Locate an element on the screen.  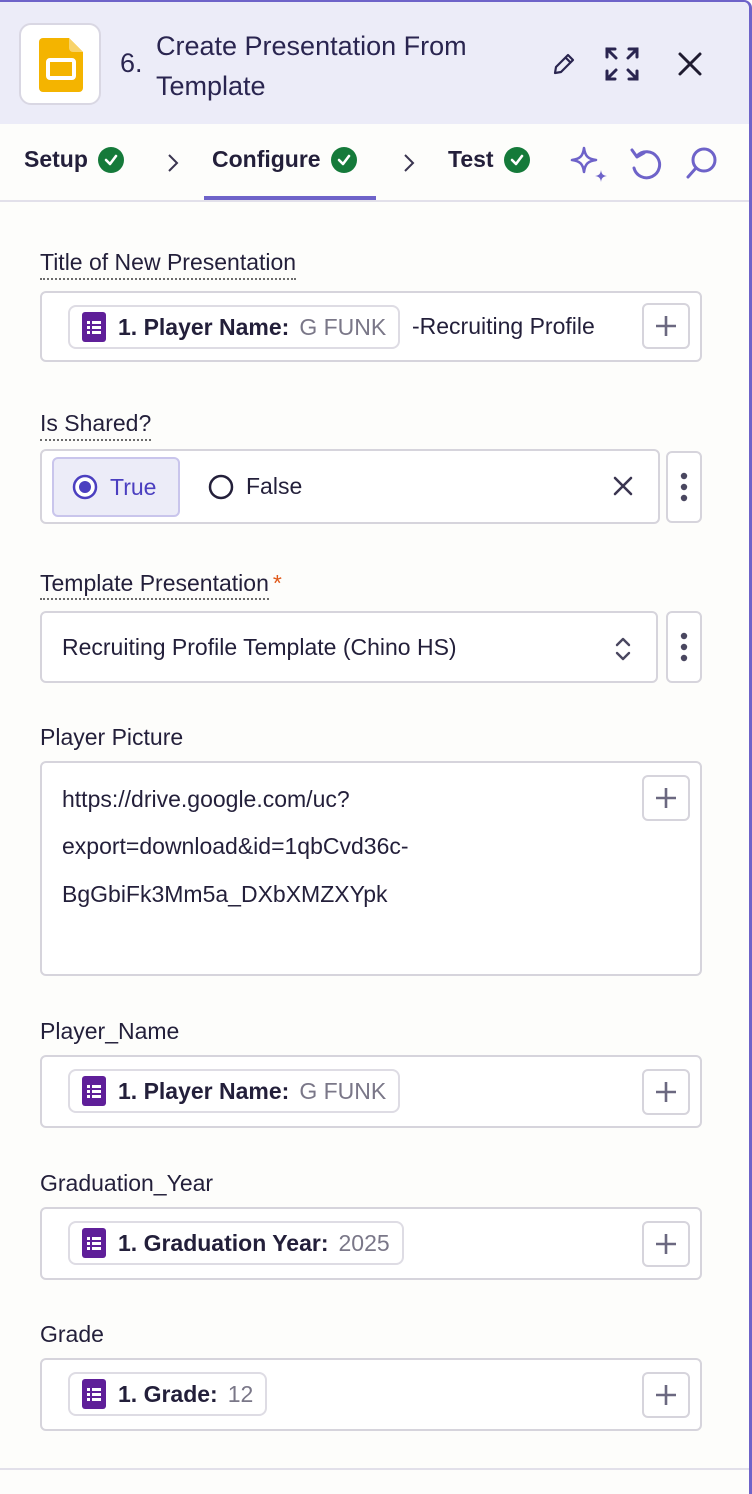
app-icon-box is located at coordinates (60, 64).